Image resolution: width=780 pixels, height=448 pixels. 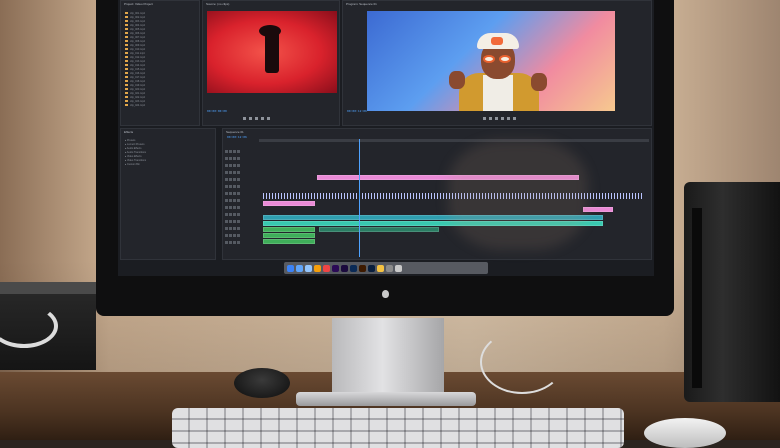 I want to click on mail-icon, so click(x=308, y=268).